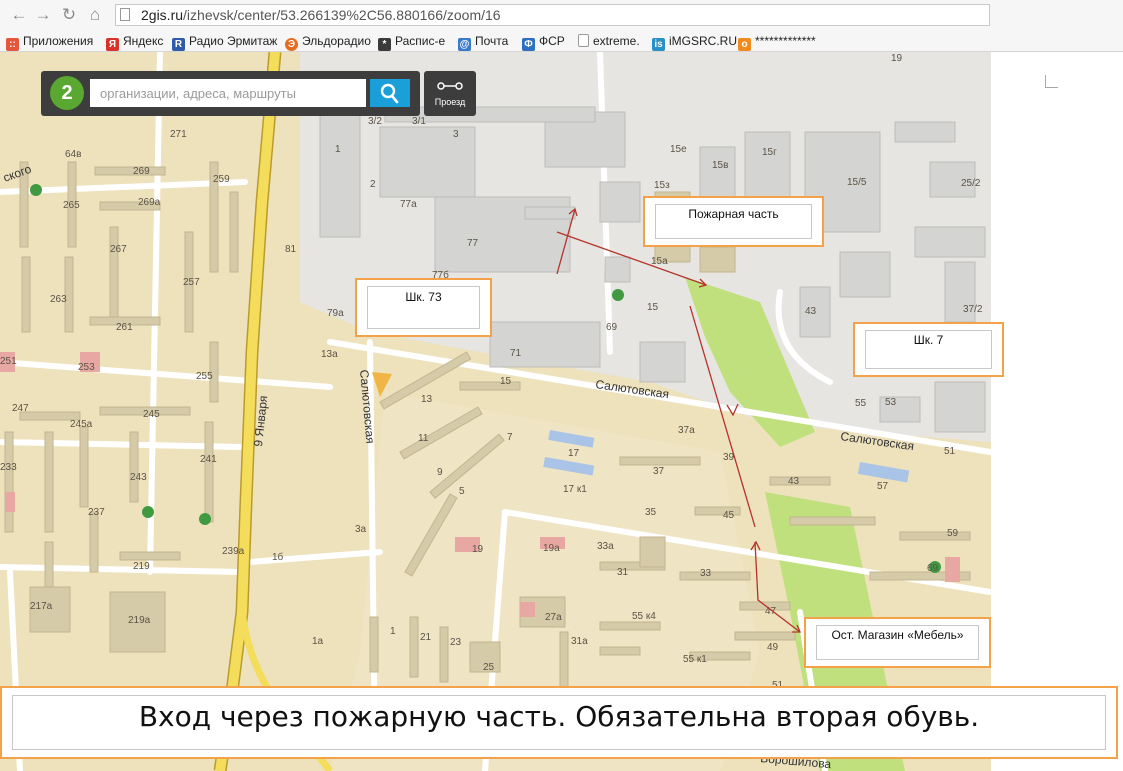 The width and height of the screenshot is (1123, 771). I want to click on bookmark-label: Приложения, so click(58, 41).